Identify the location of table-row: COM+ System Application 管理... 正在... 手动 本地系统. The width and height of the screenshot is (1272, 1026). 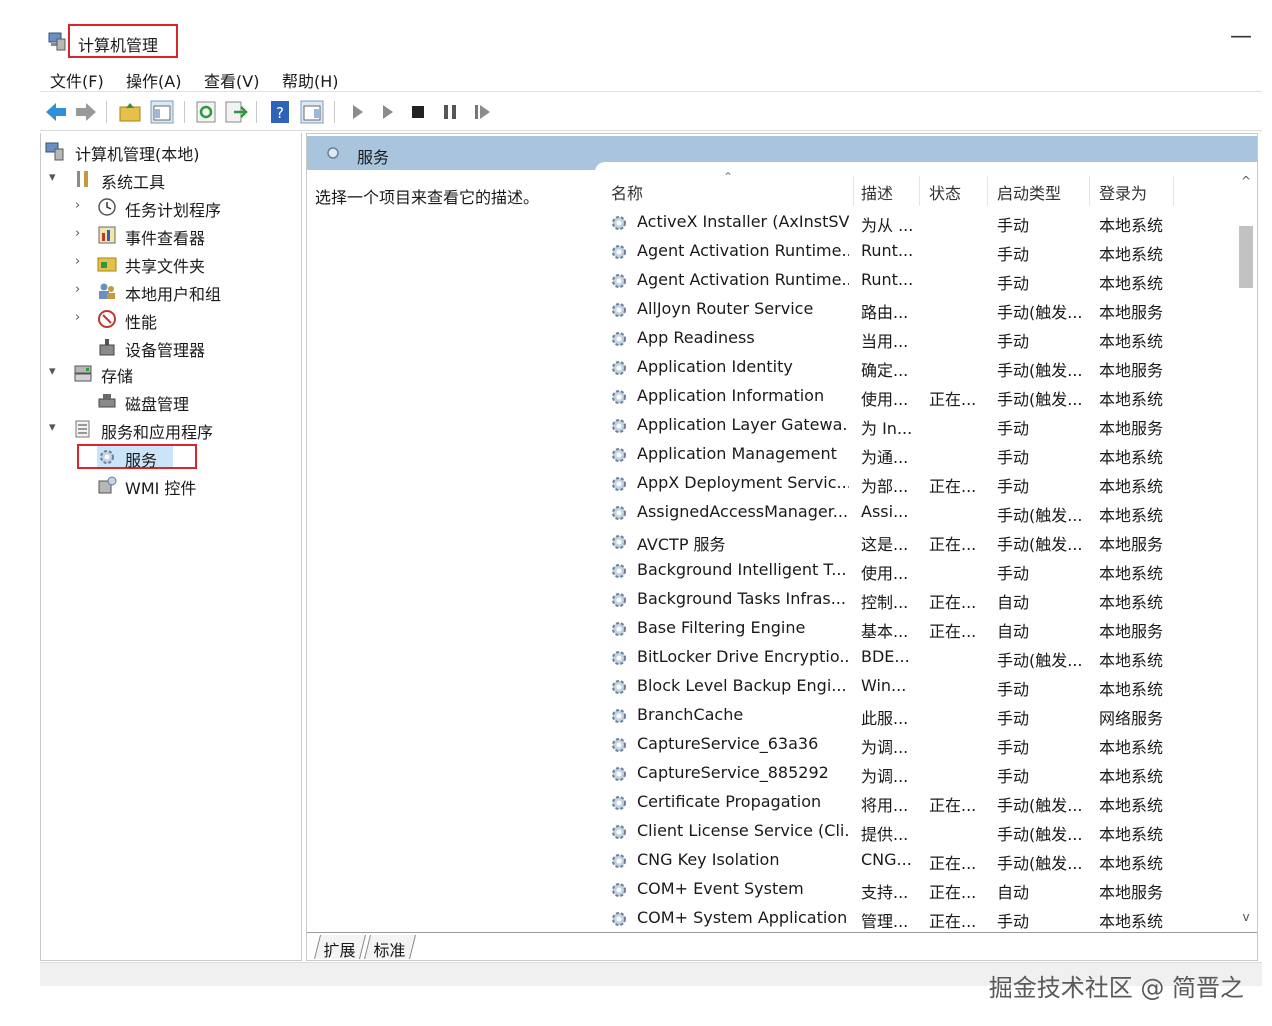
(915, 918).